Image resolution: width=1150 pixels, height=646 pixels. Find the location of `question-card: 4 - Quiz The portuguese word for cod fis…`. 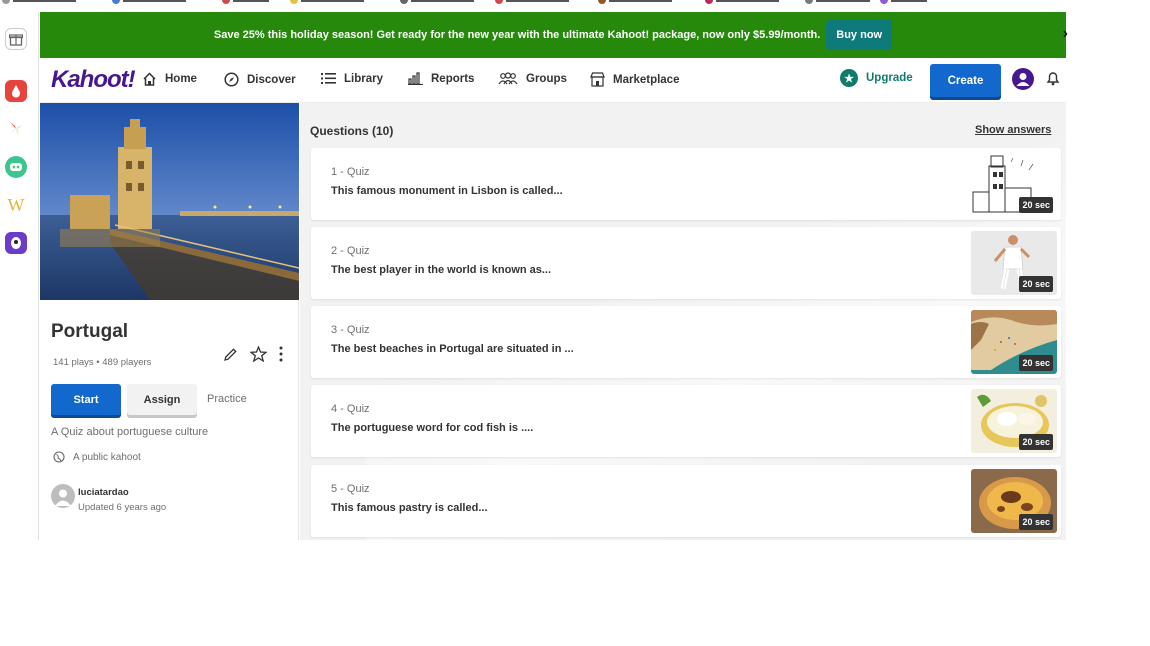

question-card: 4 - Quiz The portuguese word for cod fis… is located at coordinates (686, 421).